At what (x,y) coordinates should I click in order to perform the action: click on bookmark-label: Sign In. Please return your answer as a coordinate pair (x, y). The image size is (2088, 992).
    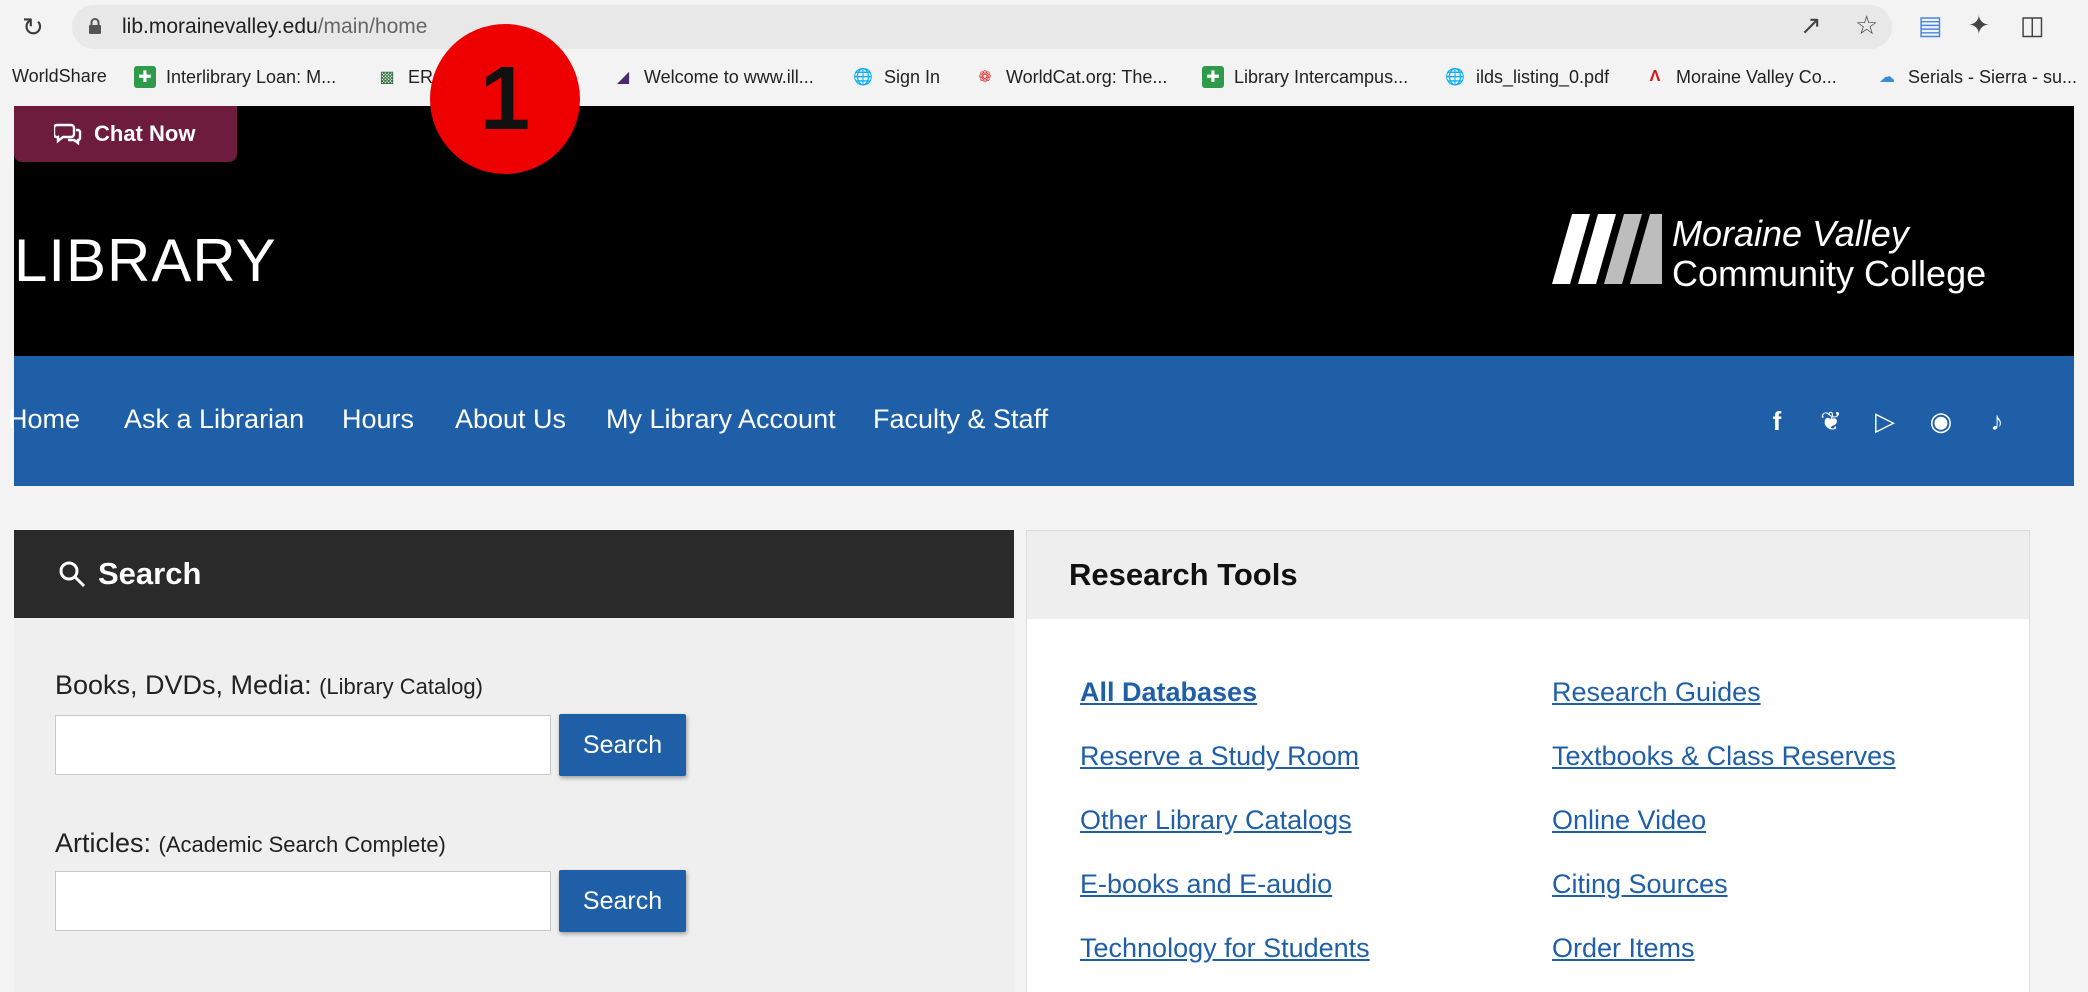
    Looking at the image, I should click on (912, 76).